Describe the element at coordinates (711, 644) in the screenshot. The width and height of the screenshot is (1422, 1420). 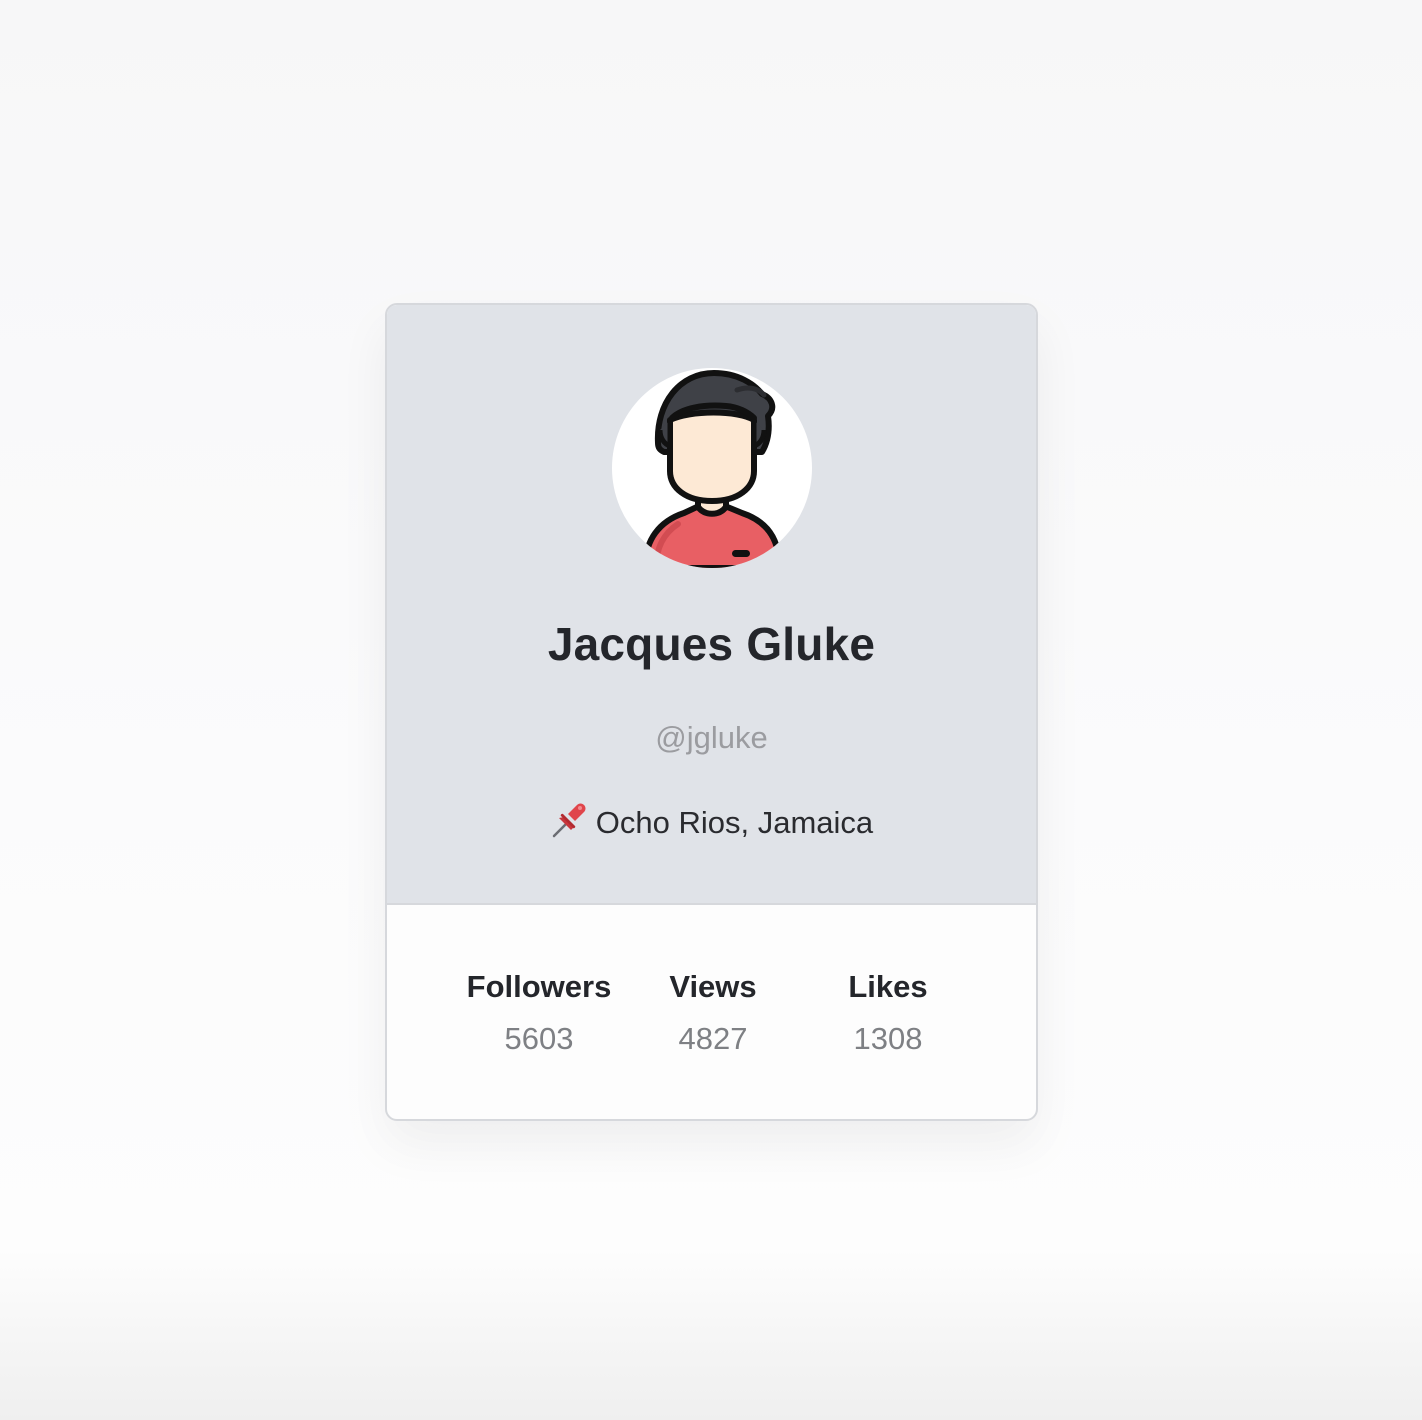
I see `profile-name: Jacques Gluke` at that location.